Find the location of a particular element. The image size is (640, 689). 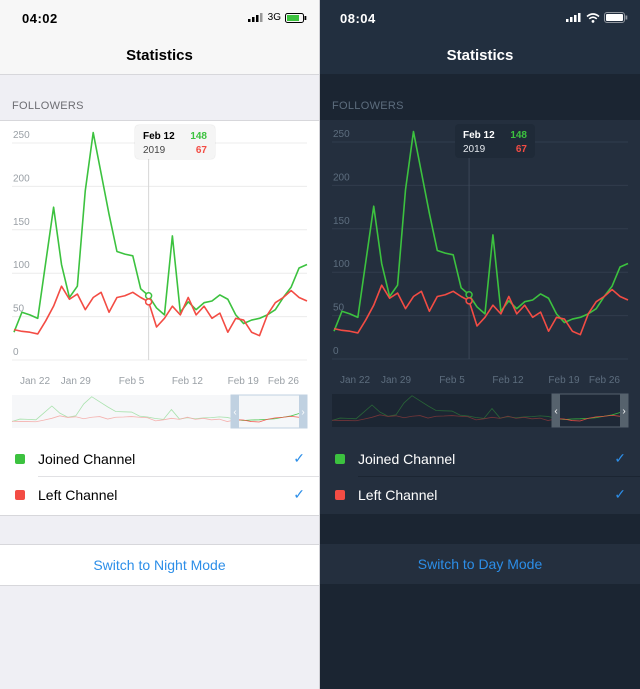

status-bar: 04:02 3G is located at coordinates (159, 18).